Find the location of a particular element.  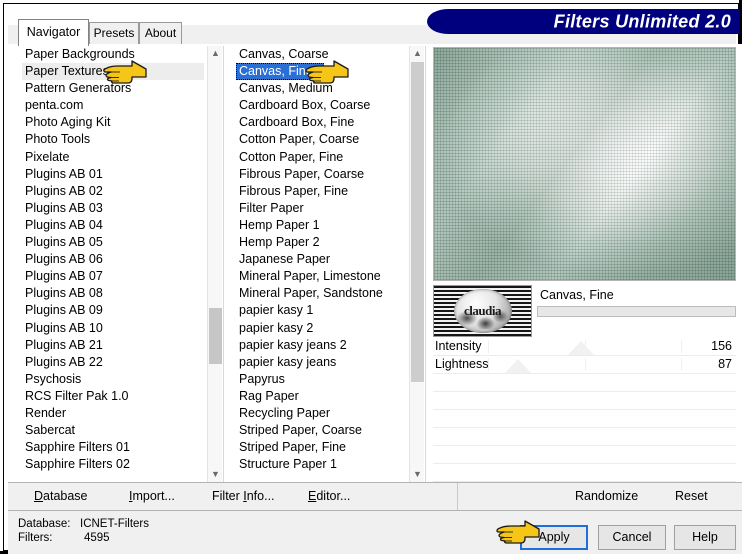

filter-list-item: Canvas, Medium is located at coordinates (321, 88).